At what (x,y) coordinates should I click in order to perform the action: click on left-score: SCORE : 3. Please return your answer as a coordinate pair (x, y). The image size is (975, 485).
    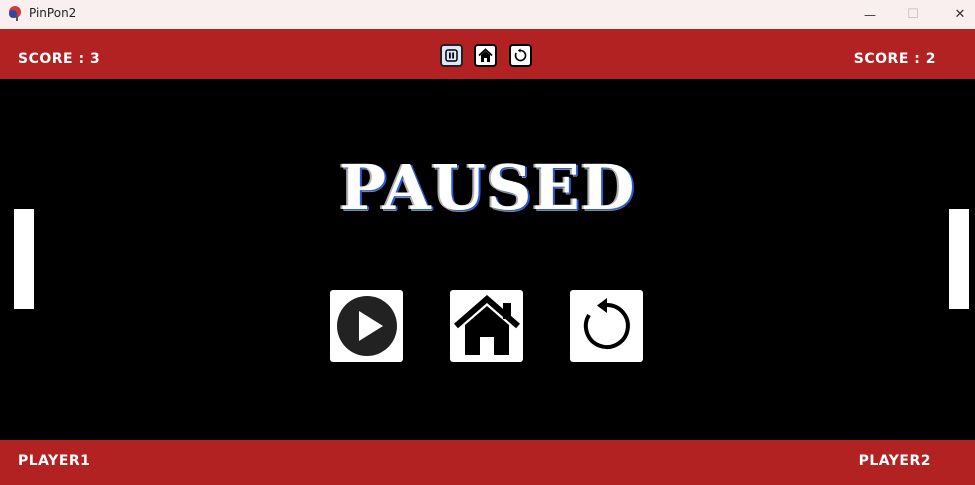
    Looking at the image, I should click on (59, 59).